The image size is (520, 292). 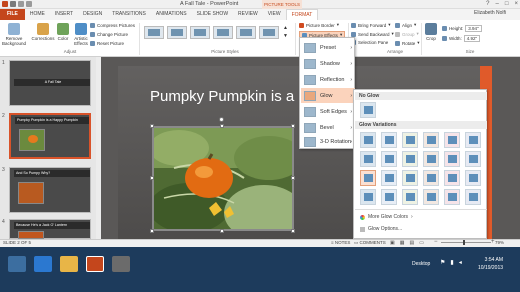 I want to click on corrections-button: Corrections, so click(x=43, y=32).